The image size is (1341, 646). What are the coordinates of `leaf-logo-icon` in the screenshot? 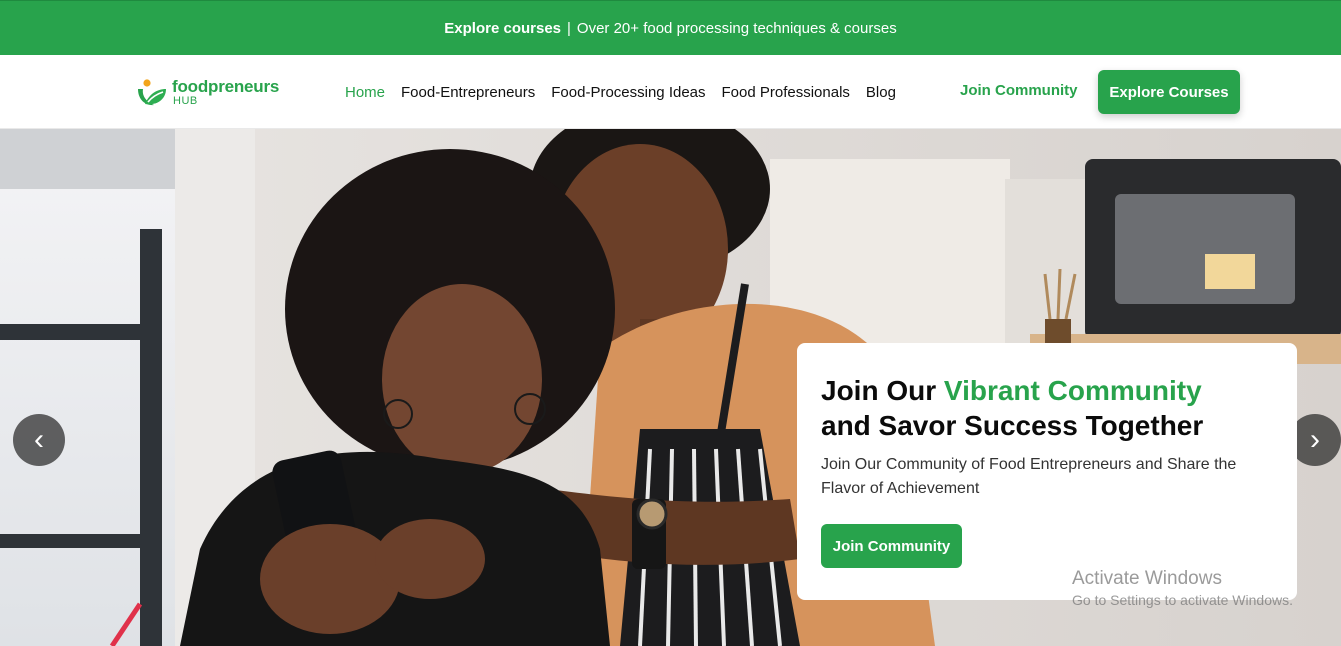 It's located at (152, 92).